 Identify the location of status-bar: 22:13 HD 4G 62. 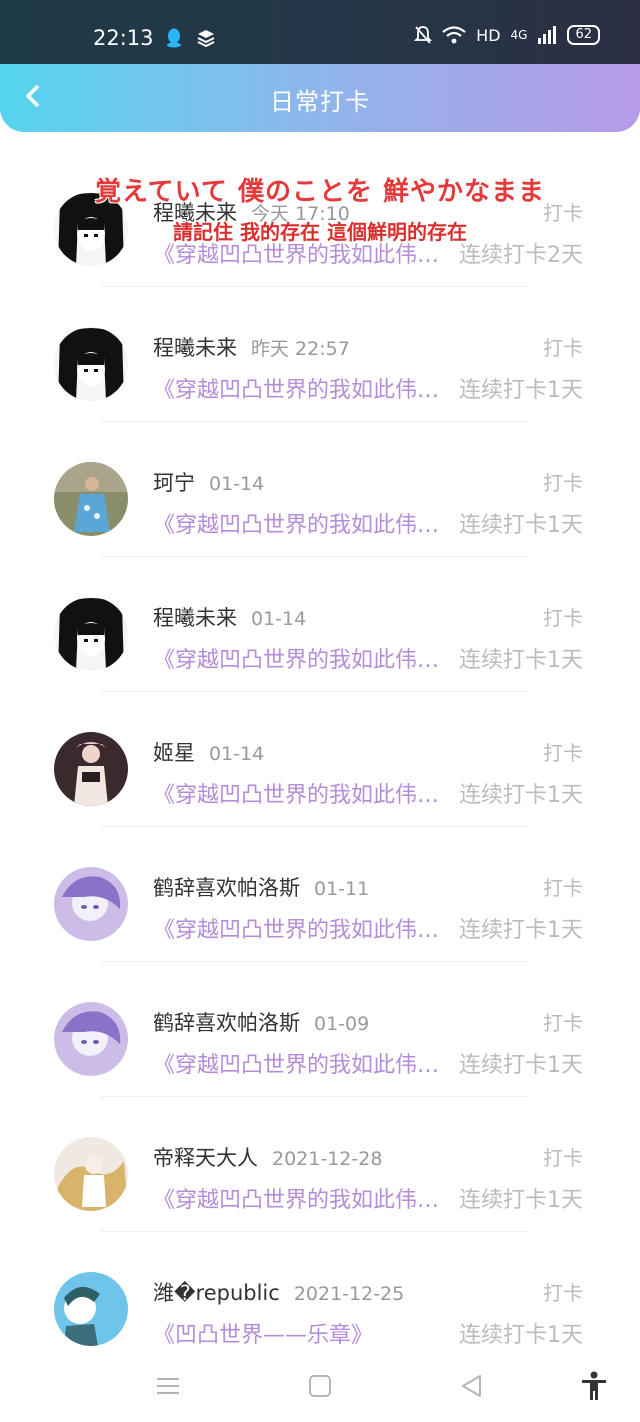
(320, 32).